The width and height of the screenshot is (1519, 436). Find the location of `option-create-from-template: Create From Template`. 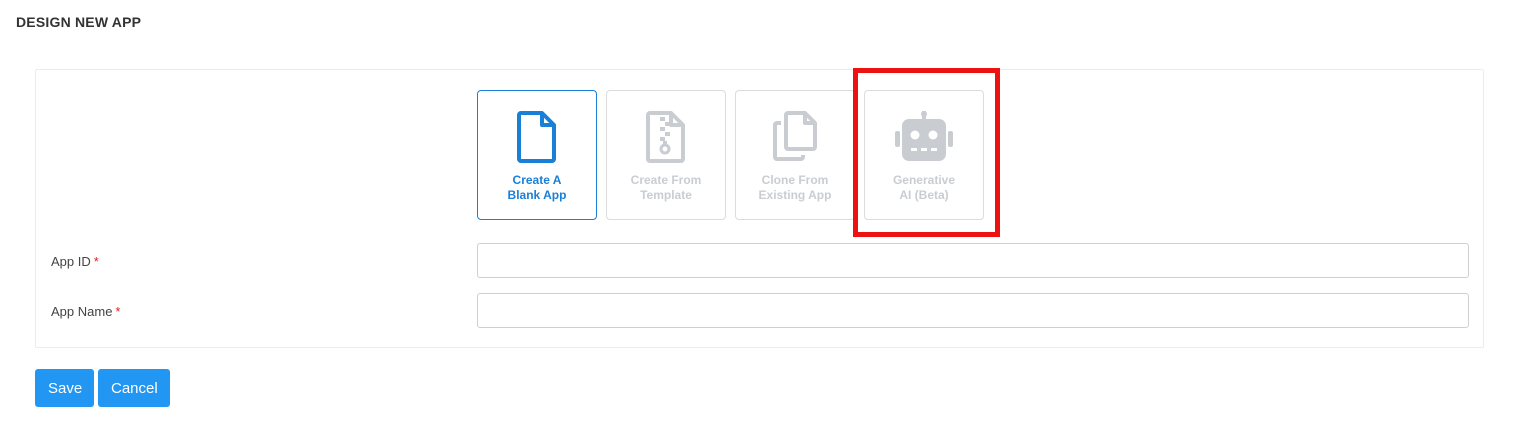

option-create-from-template: Create From Template is located at coordinates (666, 155).